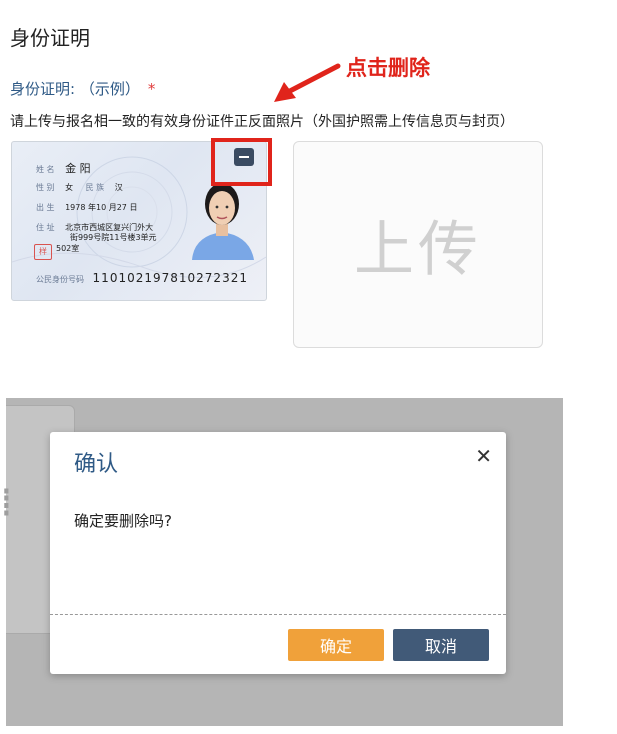 This screenshot has height=734, width=617. What do you see at coordinates (483, 456) in the screenshot?
I see `close-icon: ✕` at bounding box center [483, 456].